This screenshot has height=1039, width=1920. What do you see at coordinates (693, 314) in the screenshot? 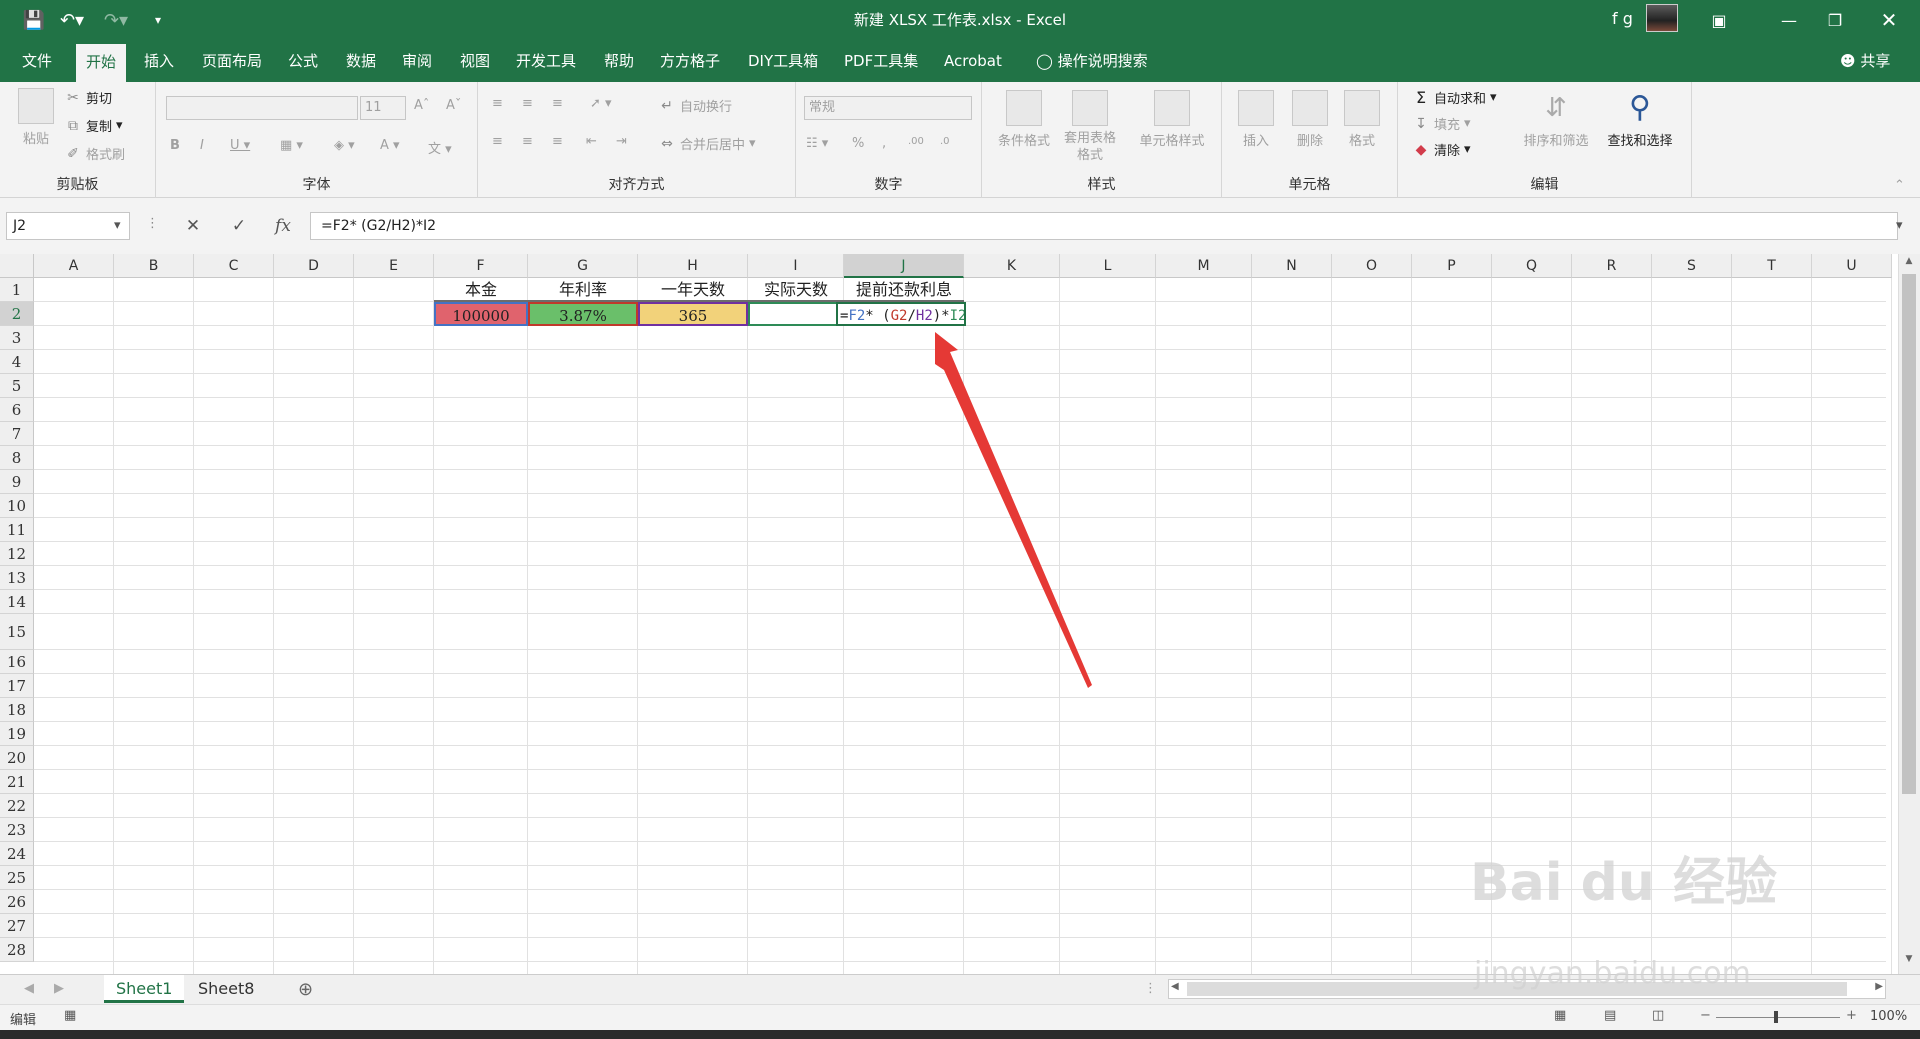
I see `cell-H2: 365` at bounding box center [693, 314].